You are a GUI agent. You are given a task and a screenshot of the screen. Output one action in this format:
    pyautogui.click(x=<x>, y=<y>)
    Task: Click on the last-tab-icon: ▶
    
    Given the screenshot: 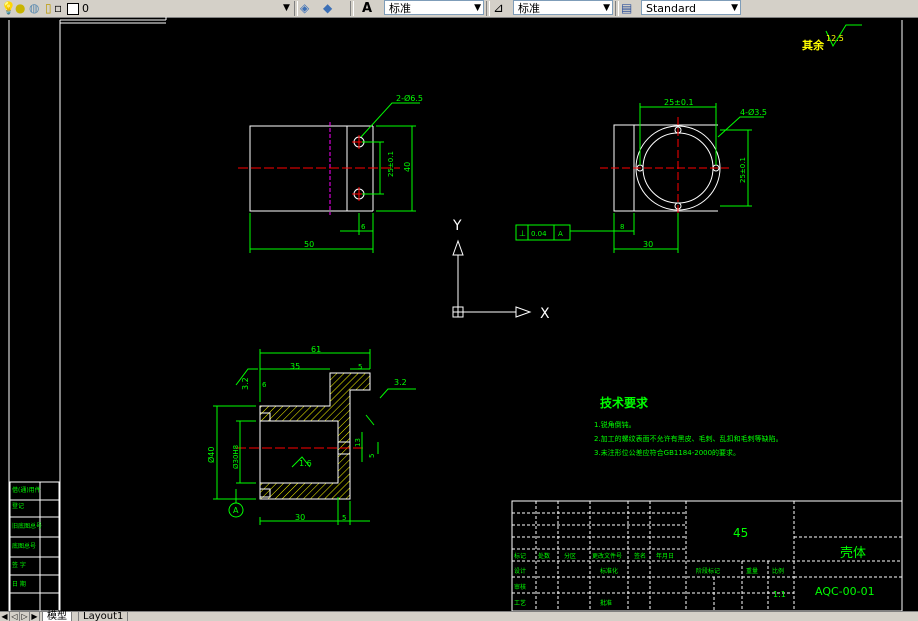 What is the action you would take?
    pyautogui.click(x=35, y=616)
    